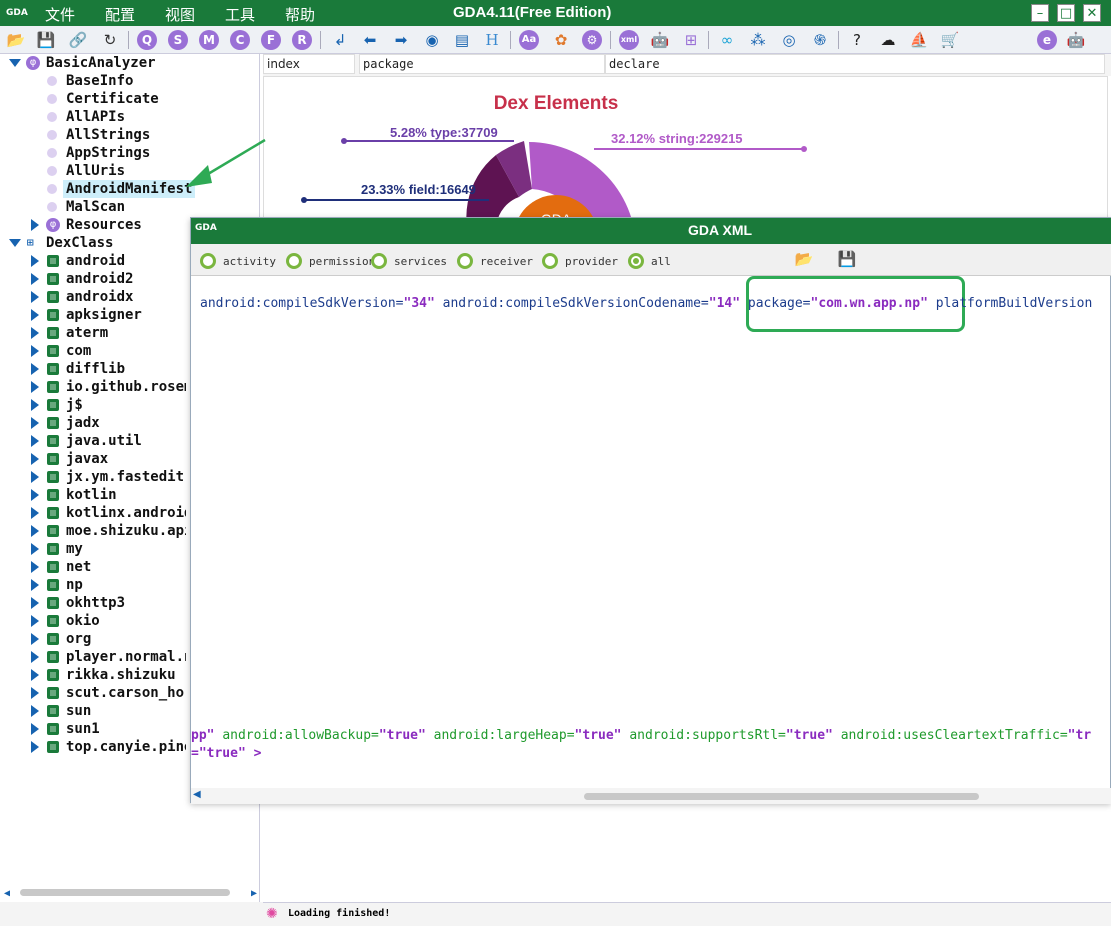 Image resolution: width=1111 pixels, height=926 pixels. What do you see at coordinates (561, 40) in the screenshot?
I see `colors-icon: ✿` at bounding box center [561, 40].